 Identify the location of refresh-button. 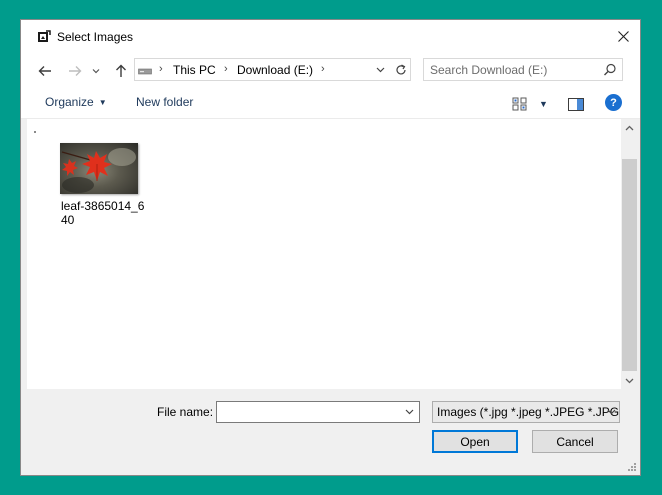
(401, 69).